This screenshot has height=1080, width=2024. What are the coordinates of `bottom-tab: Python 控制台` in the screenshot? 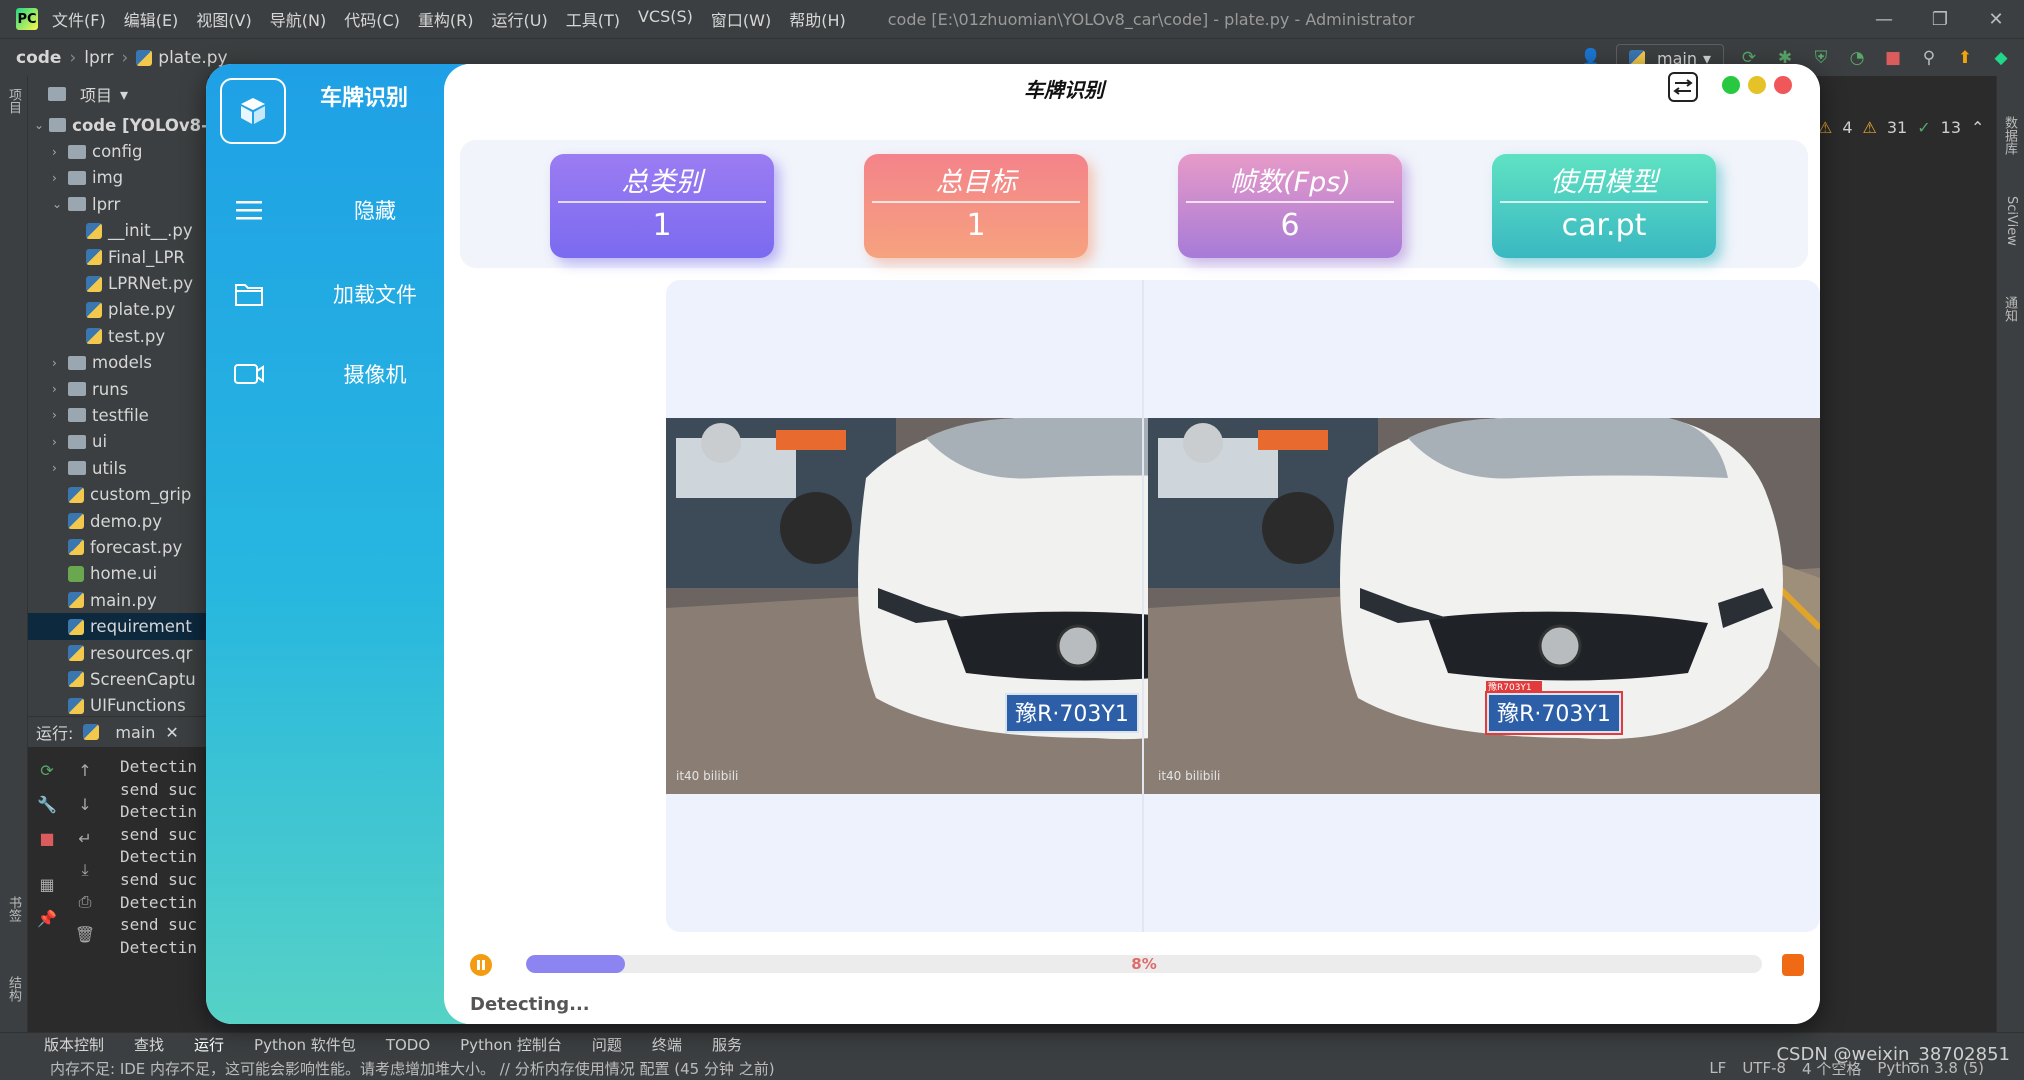 It's located at (511, 1044).